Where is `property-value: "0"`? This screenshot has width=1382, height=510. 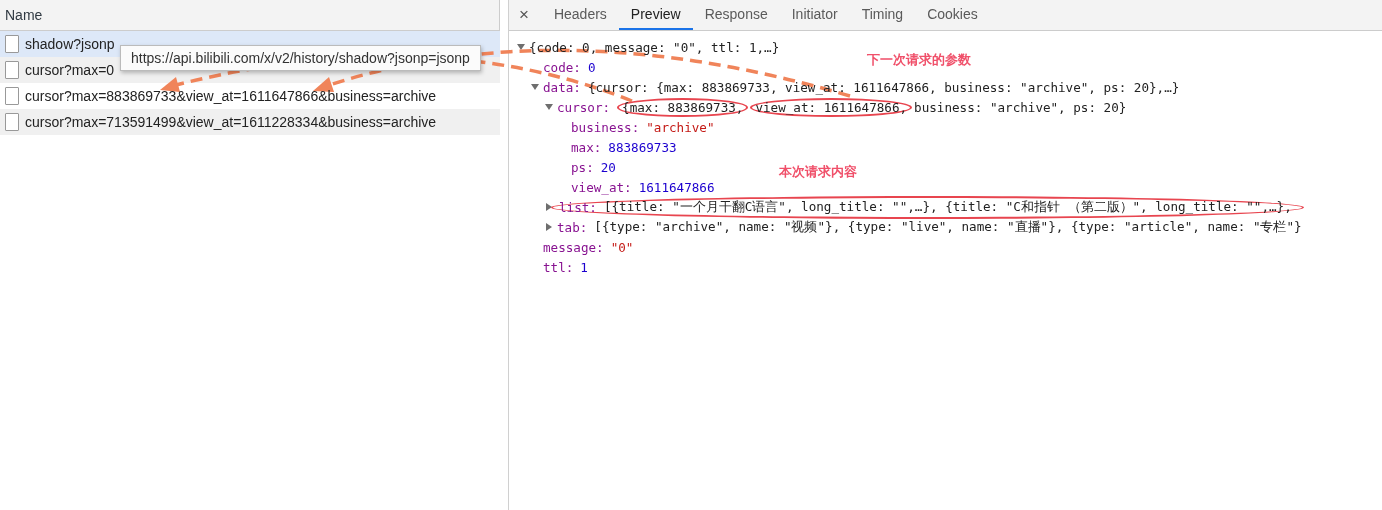
property-value: "0" is located at coordinates (622, 247).